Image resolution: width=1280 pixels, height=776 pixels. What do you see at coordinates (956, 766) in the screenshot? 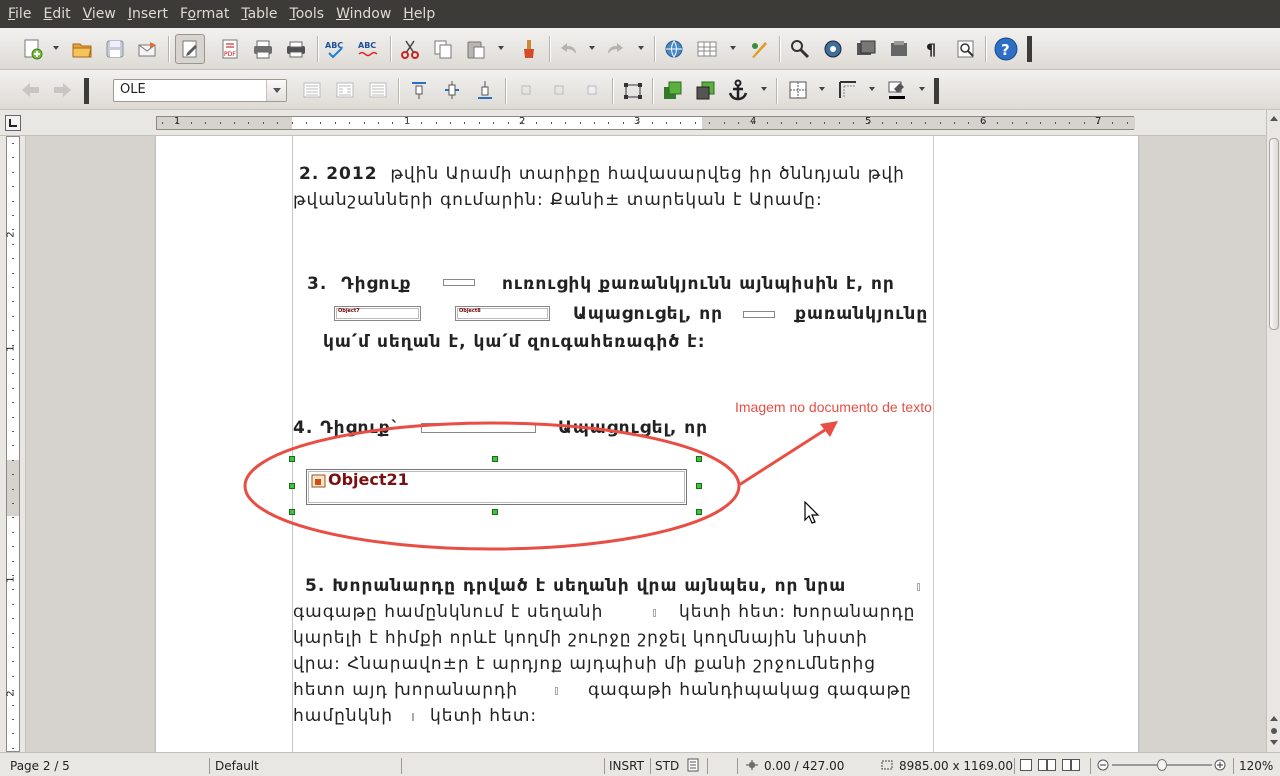
I see `object-size: 8985.00 x 1169.00` at bounding box center [956, 766].